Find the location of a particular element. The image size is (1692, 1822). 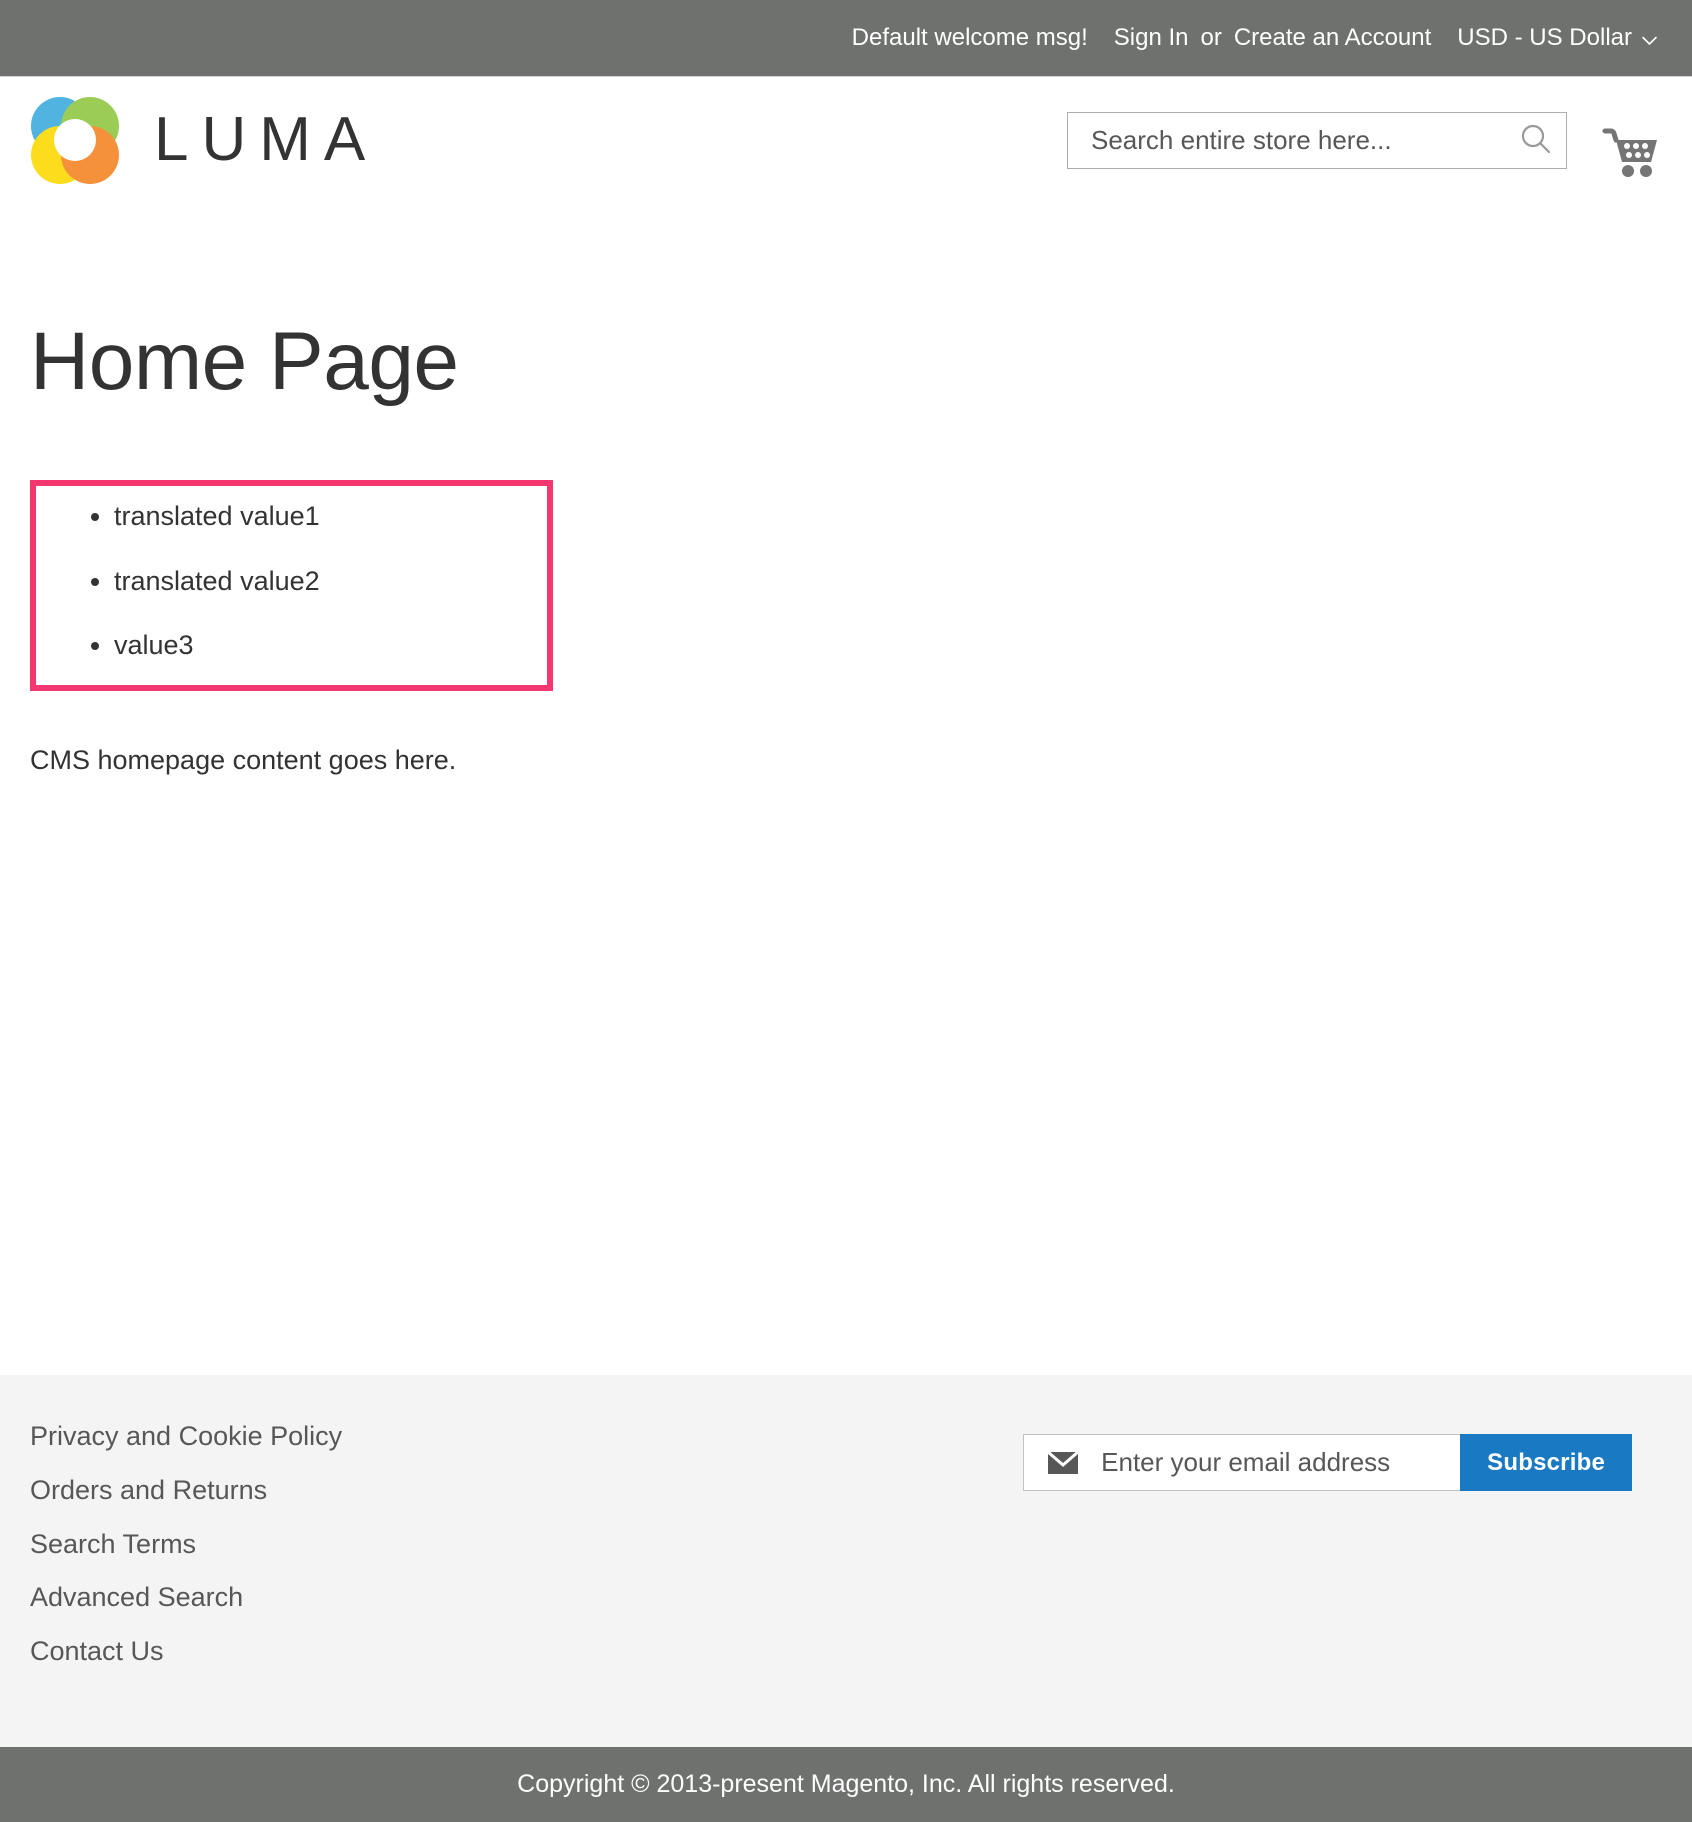

currency-switcher-label: USD - US Dollar is located at coordinates (1544, 37).